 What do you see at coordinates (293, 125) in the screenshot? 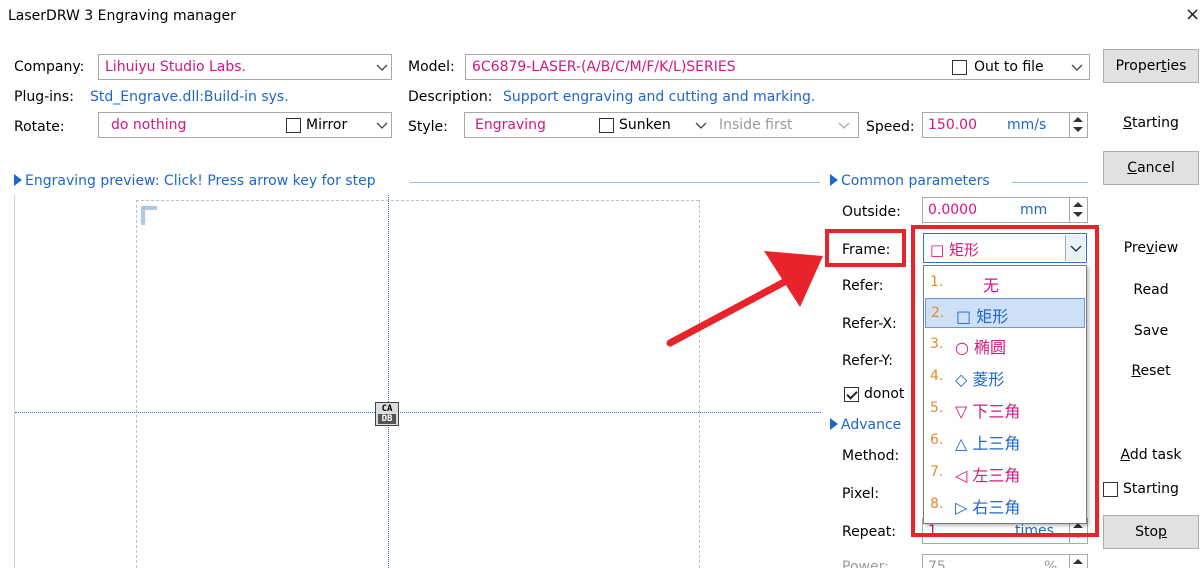
I see `mirror-checkbox` at bounding box center [293, 125].